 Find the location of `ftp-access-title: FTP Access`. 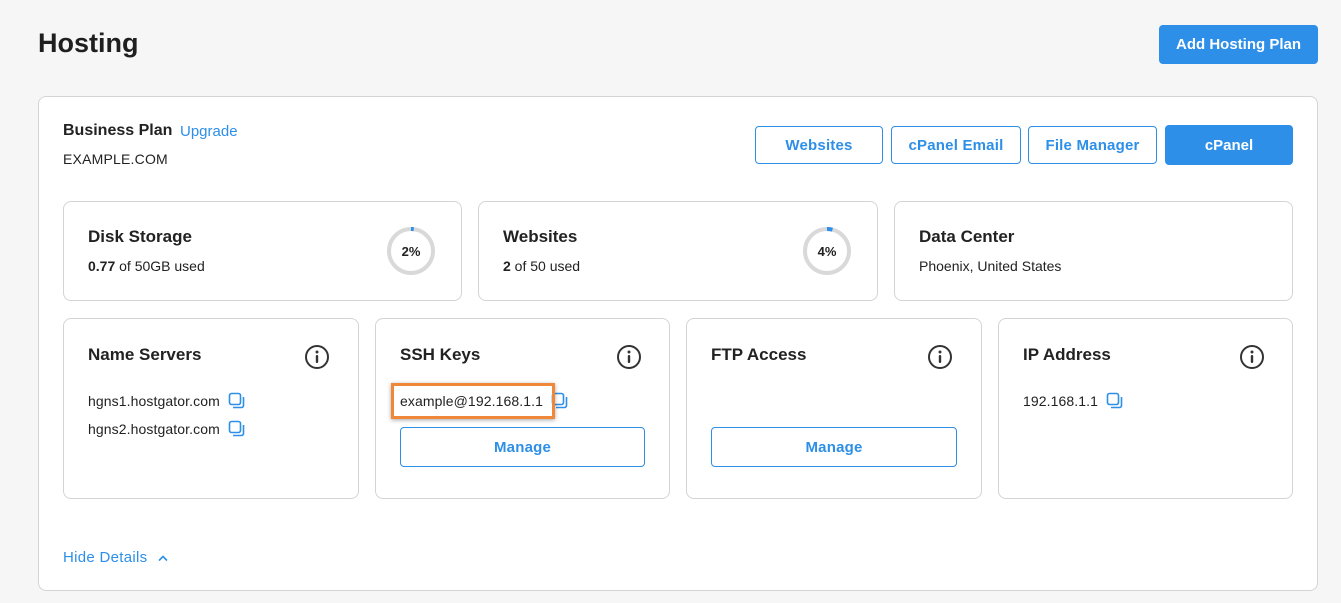

ftp-access-title: FTP Access is located at coordinates (759, 354).